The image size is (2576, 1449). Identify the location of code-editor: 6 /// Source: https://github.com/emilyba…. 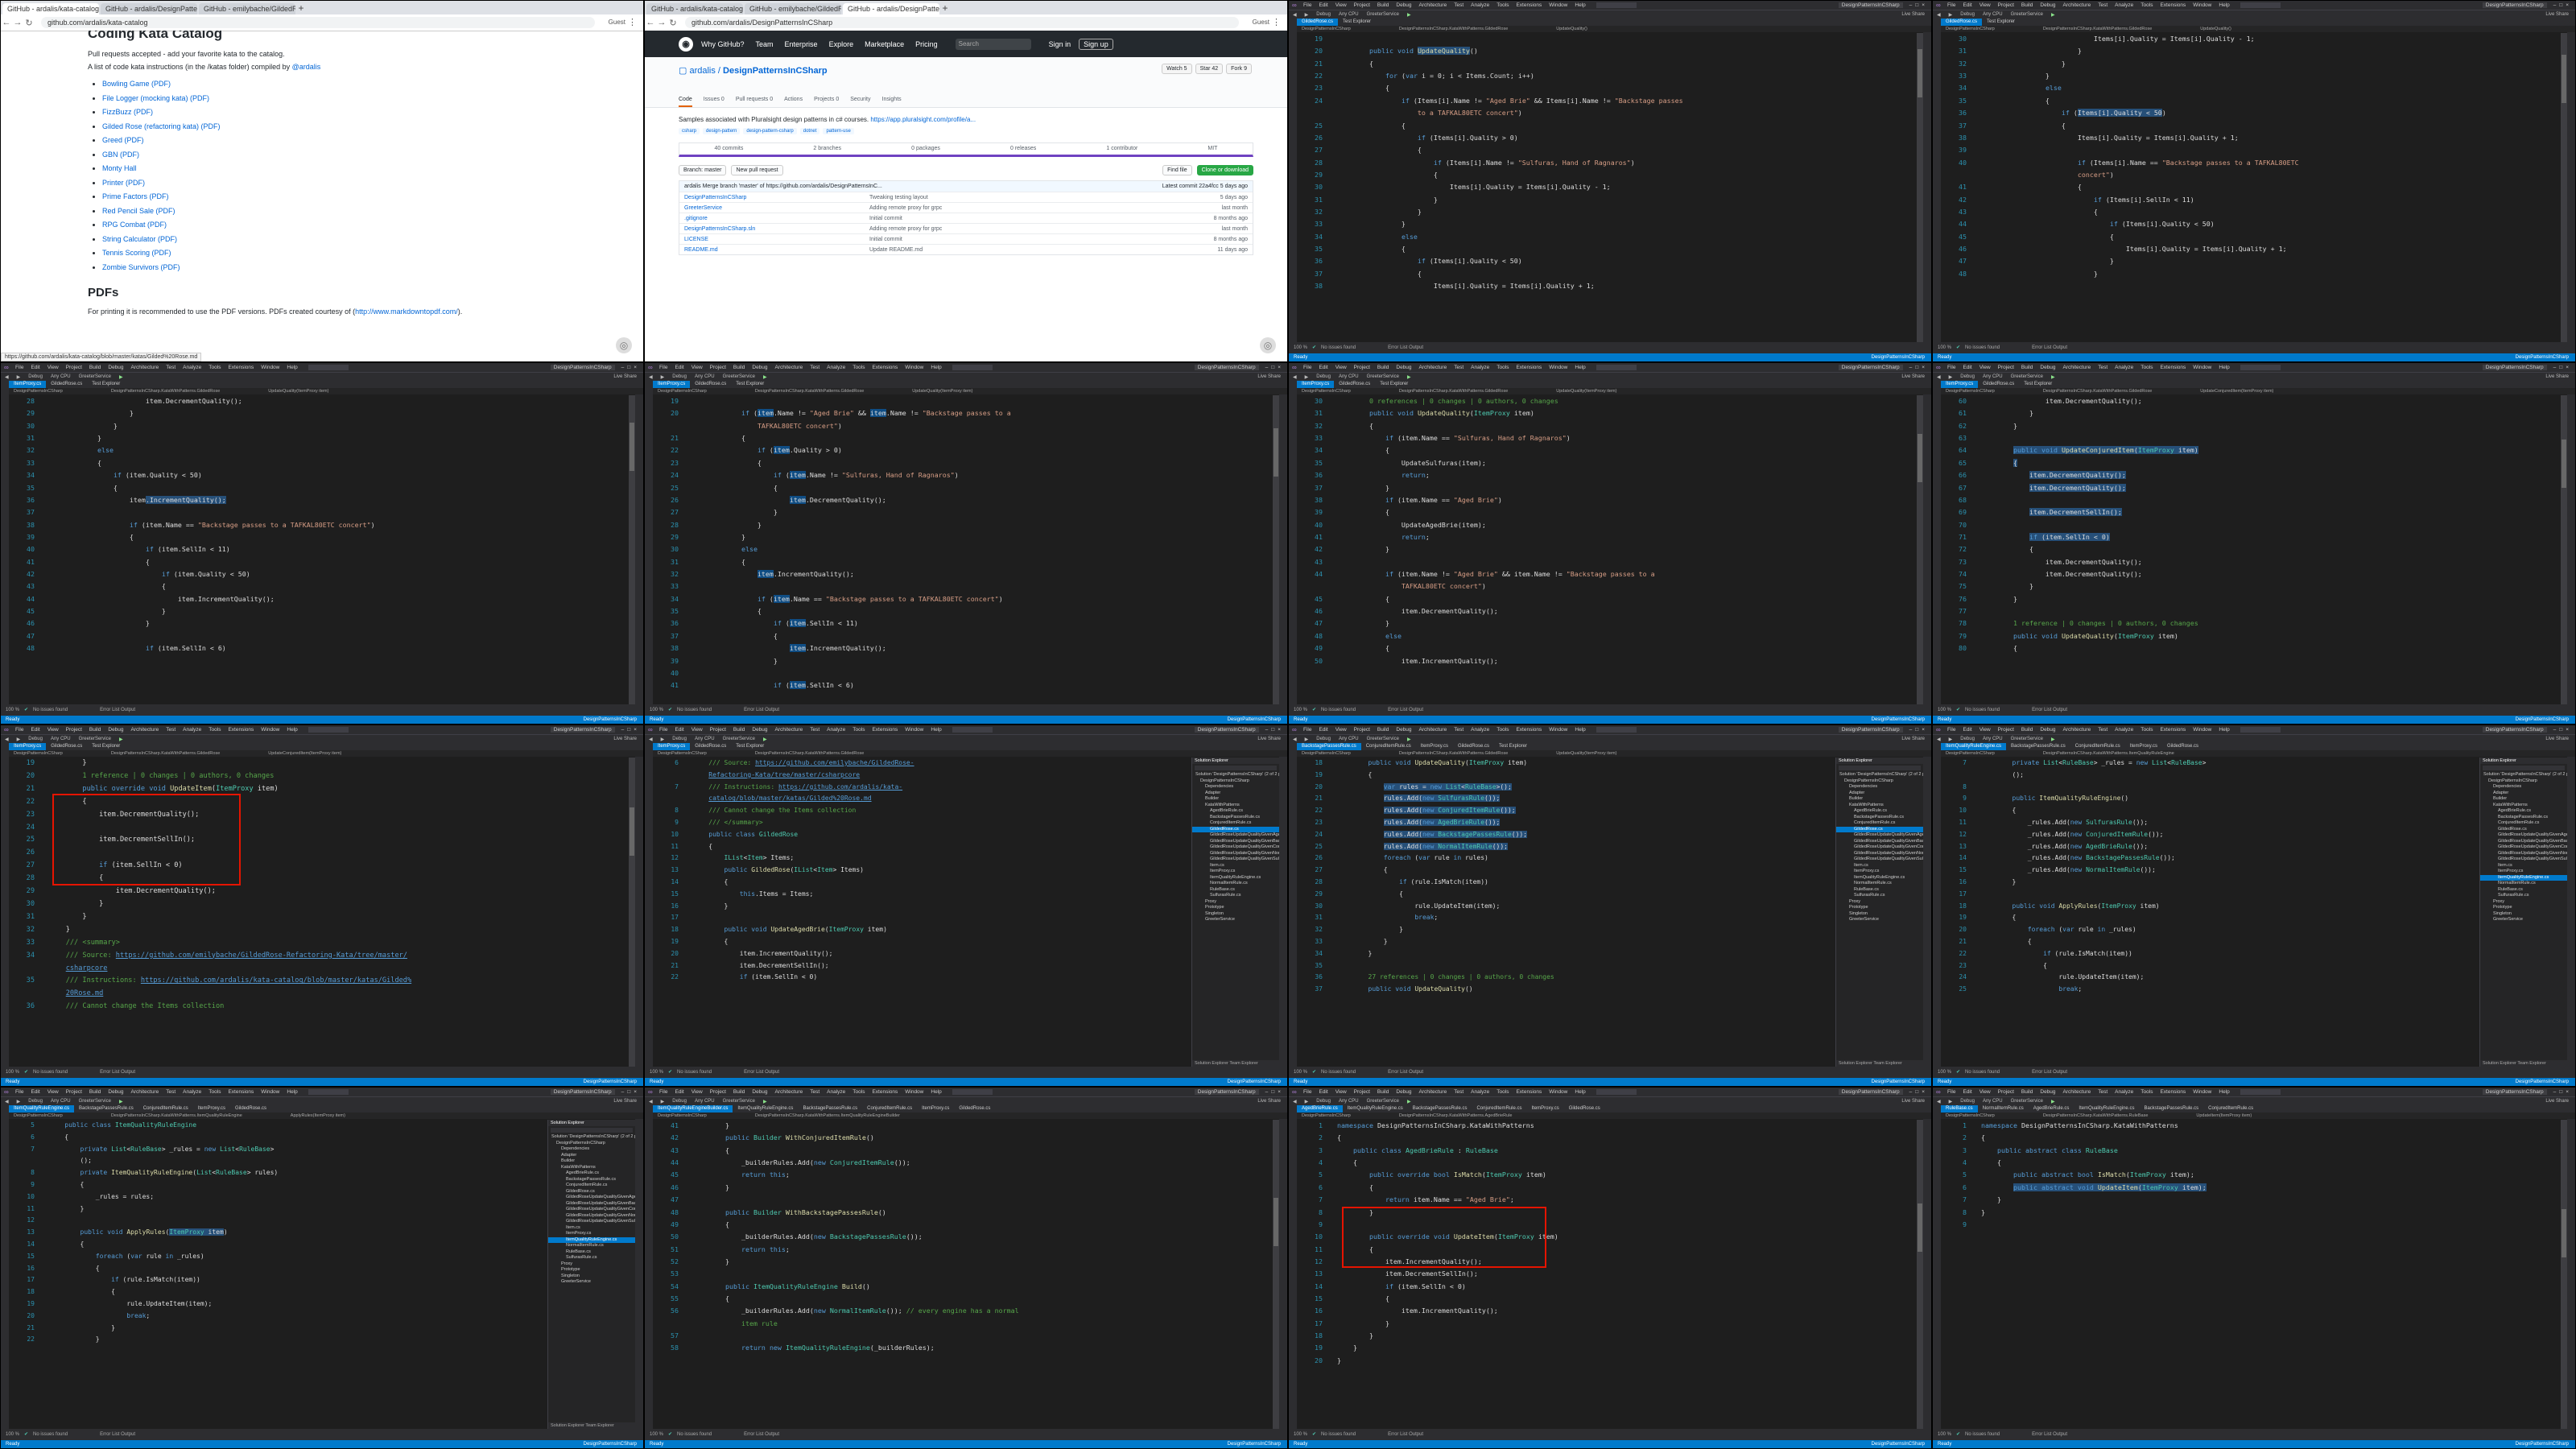
(923, 912).